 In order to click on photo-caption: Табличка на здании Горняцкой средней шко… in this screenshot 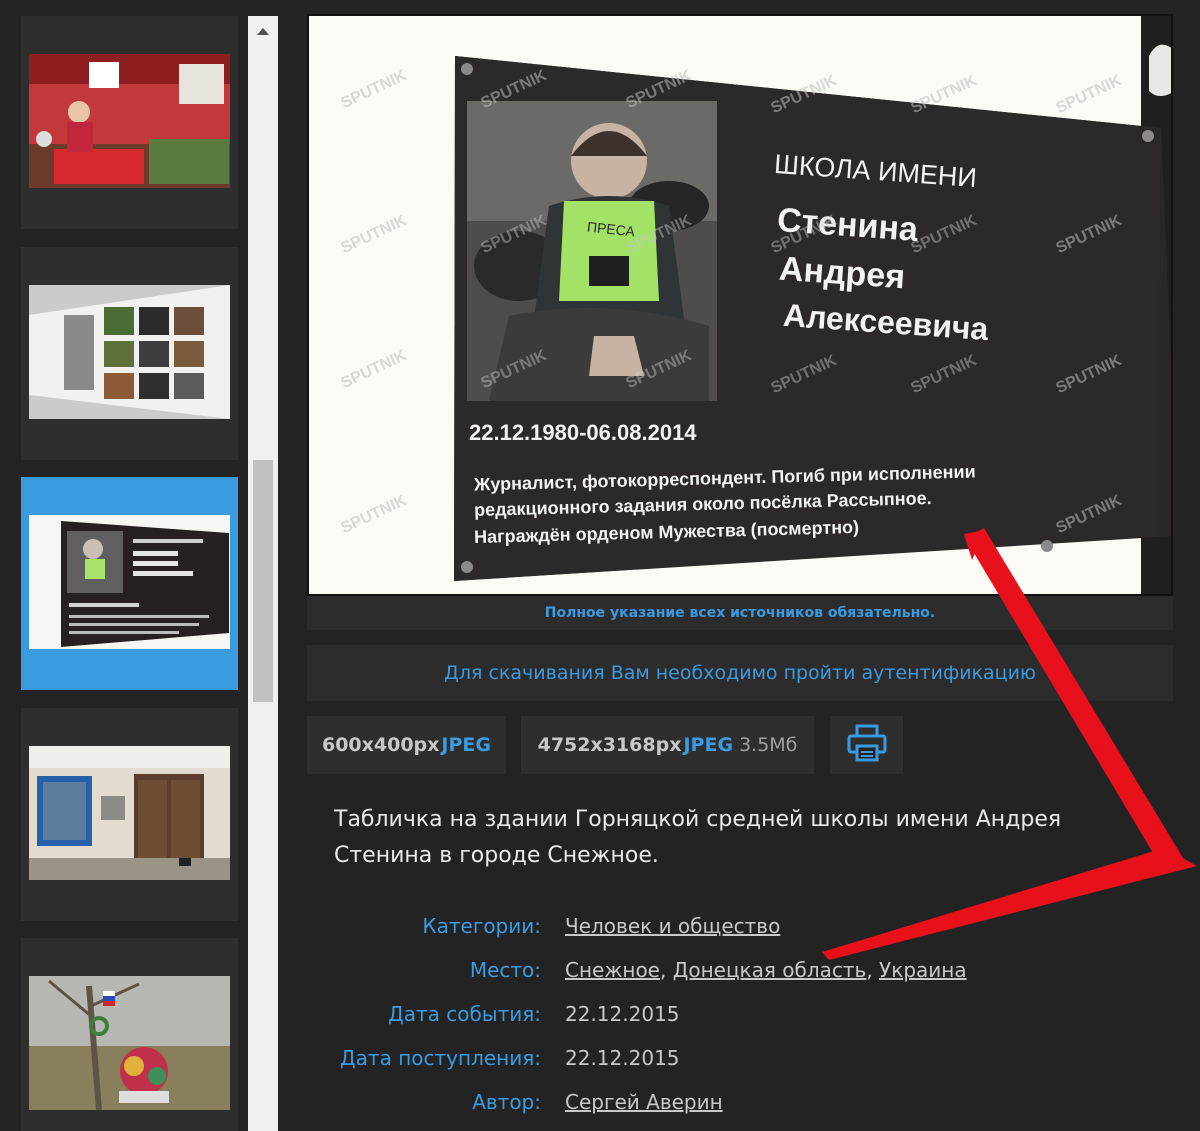, I will do `click(698, 837)`.